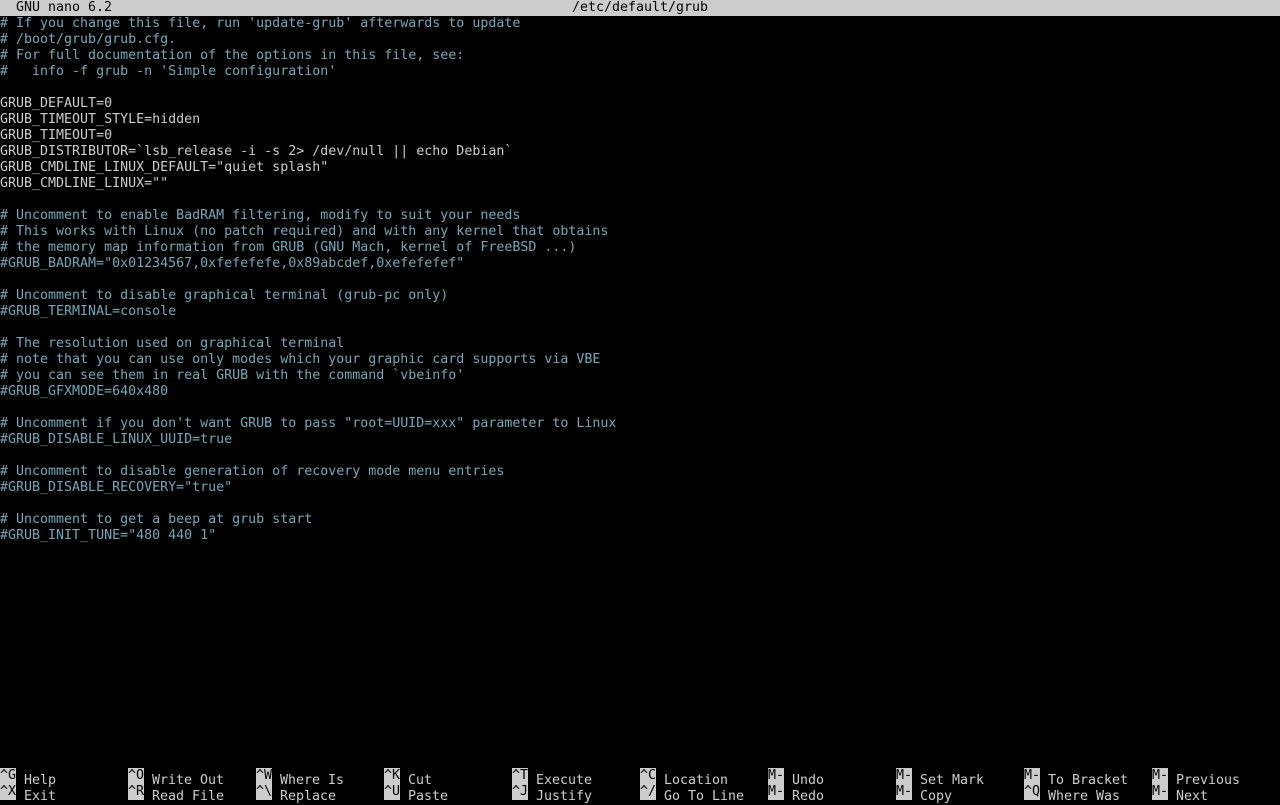 This screenshot has height=805, width=1280. Describe the element at coordinates (8, 792) in the screenshot. I see `shortcut-key: ^X` at that location.